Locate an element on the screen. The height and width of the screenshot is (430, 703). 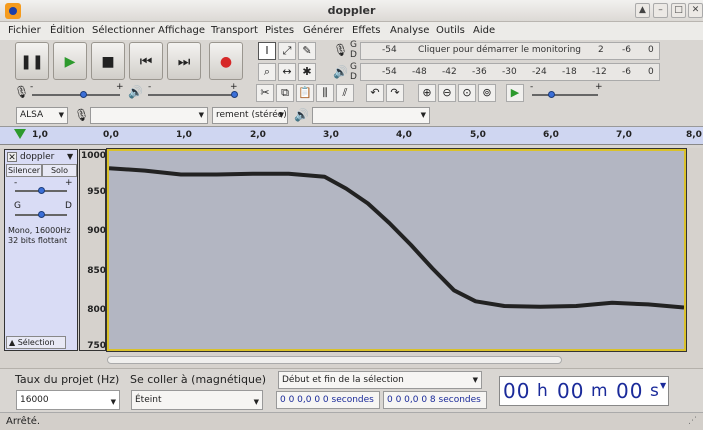
menu-pistes: Pistes is located at coordinates (279, 30).